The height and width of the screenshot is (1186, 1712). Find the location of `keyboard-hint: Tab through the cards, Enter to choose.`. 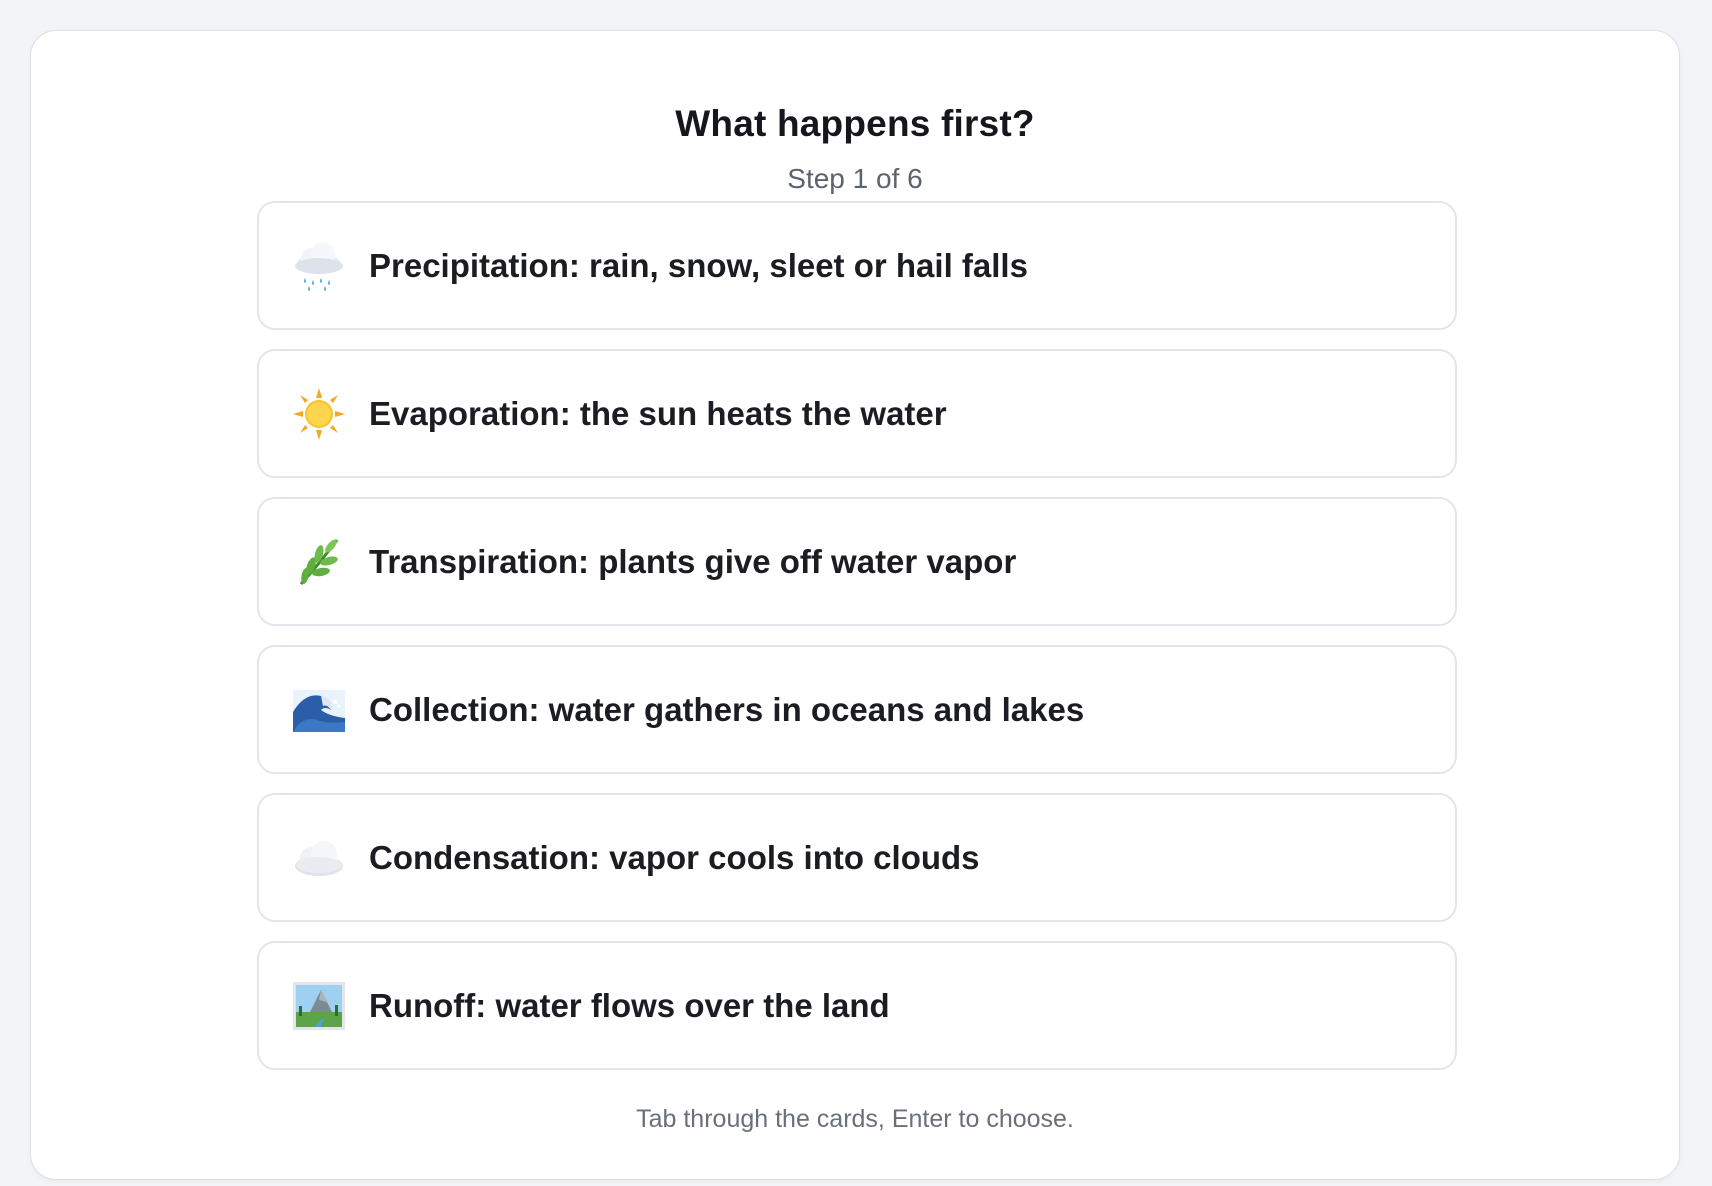

keyboard-hint: Tab through the cards, Enter to choose. is located at coordinates (855, 1119).